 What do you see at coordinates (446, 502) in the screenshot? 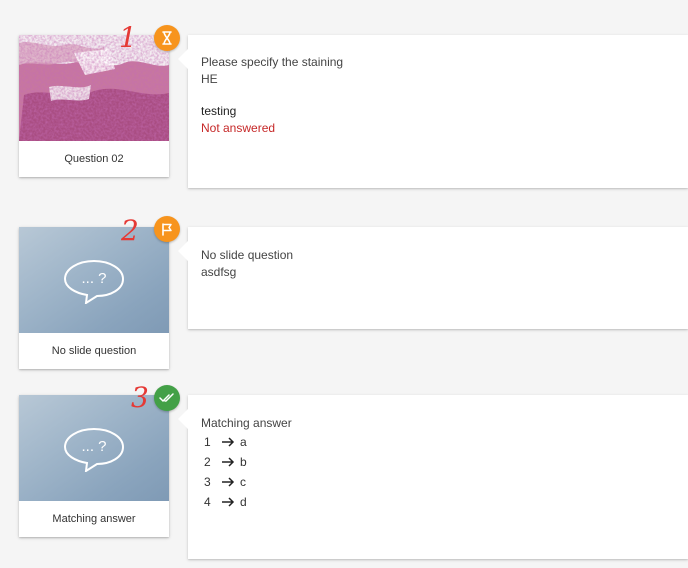
I see `match-pair: 4 d` at bounding box center [446, 502].